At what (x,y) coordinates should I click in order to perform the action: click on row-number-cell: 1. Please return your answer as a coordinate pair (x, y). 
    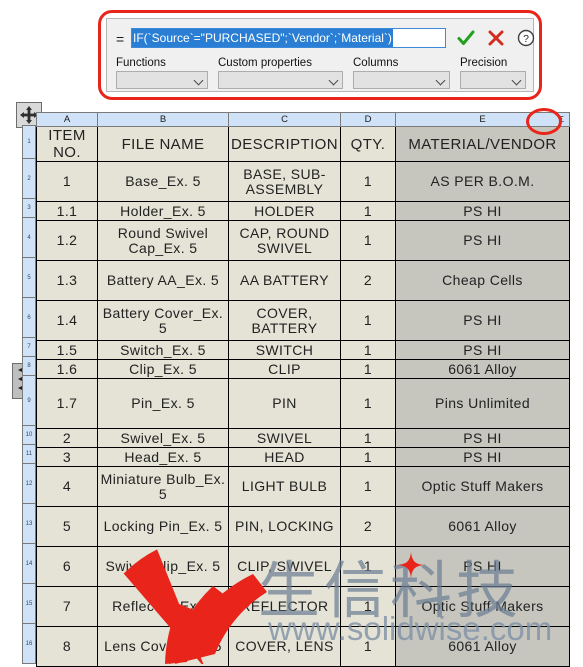
    Looking at the image, I should click on (29, 142).